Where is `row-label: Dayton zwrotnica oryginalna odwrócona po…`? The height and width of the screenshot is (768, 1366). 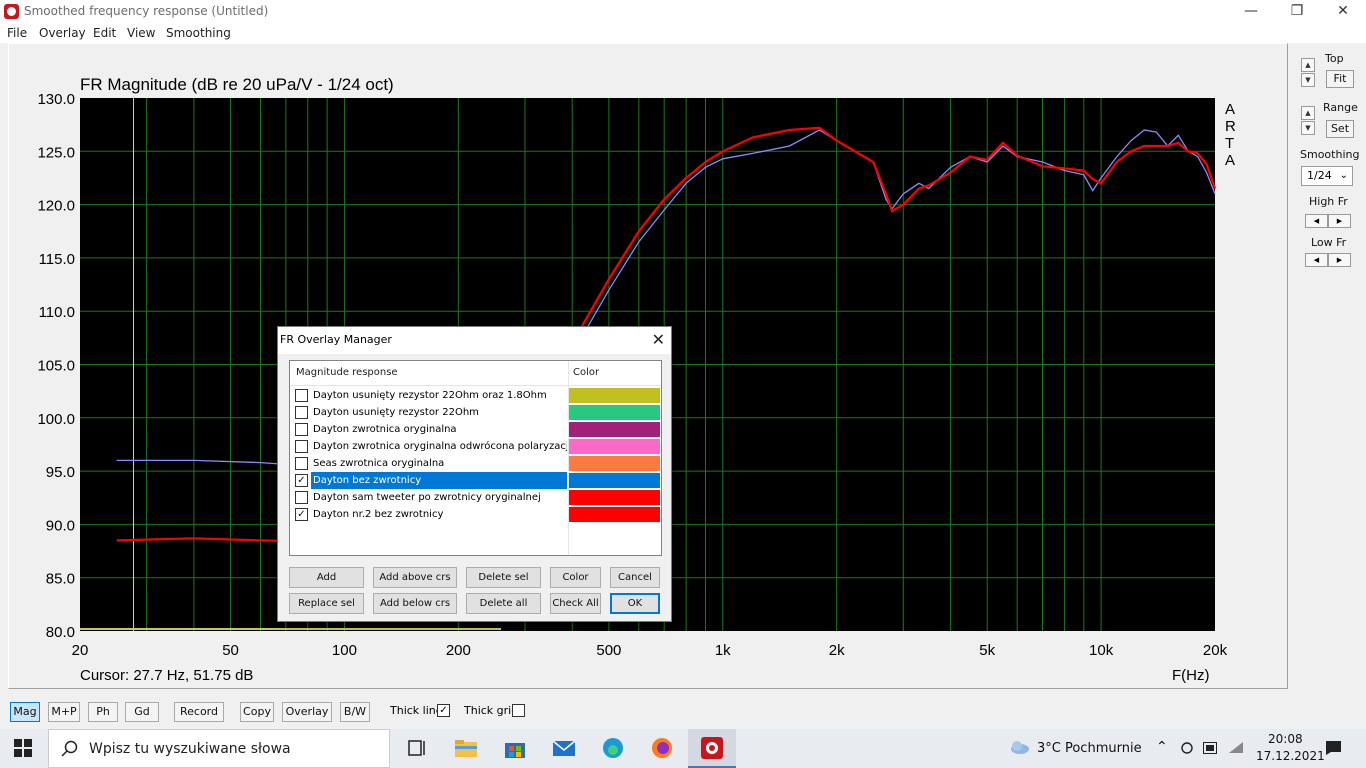
row-label: Dayton zwrotnica oryginalna odwrócona po… is located at coordinates (440, 446).